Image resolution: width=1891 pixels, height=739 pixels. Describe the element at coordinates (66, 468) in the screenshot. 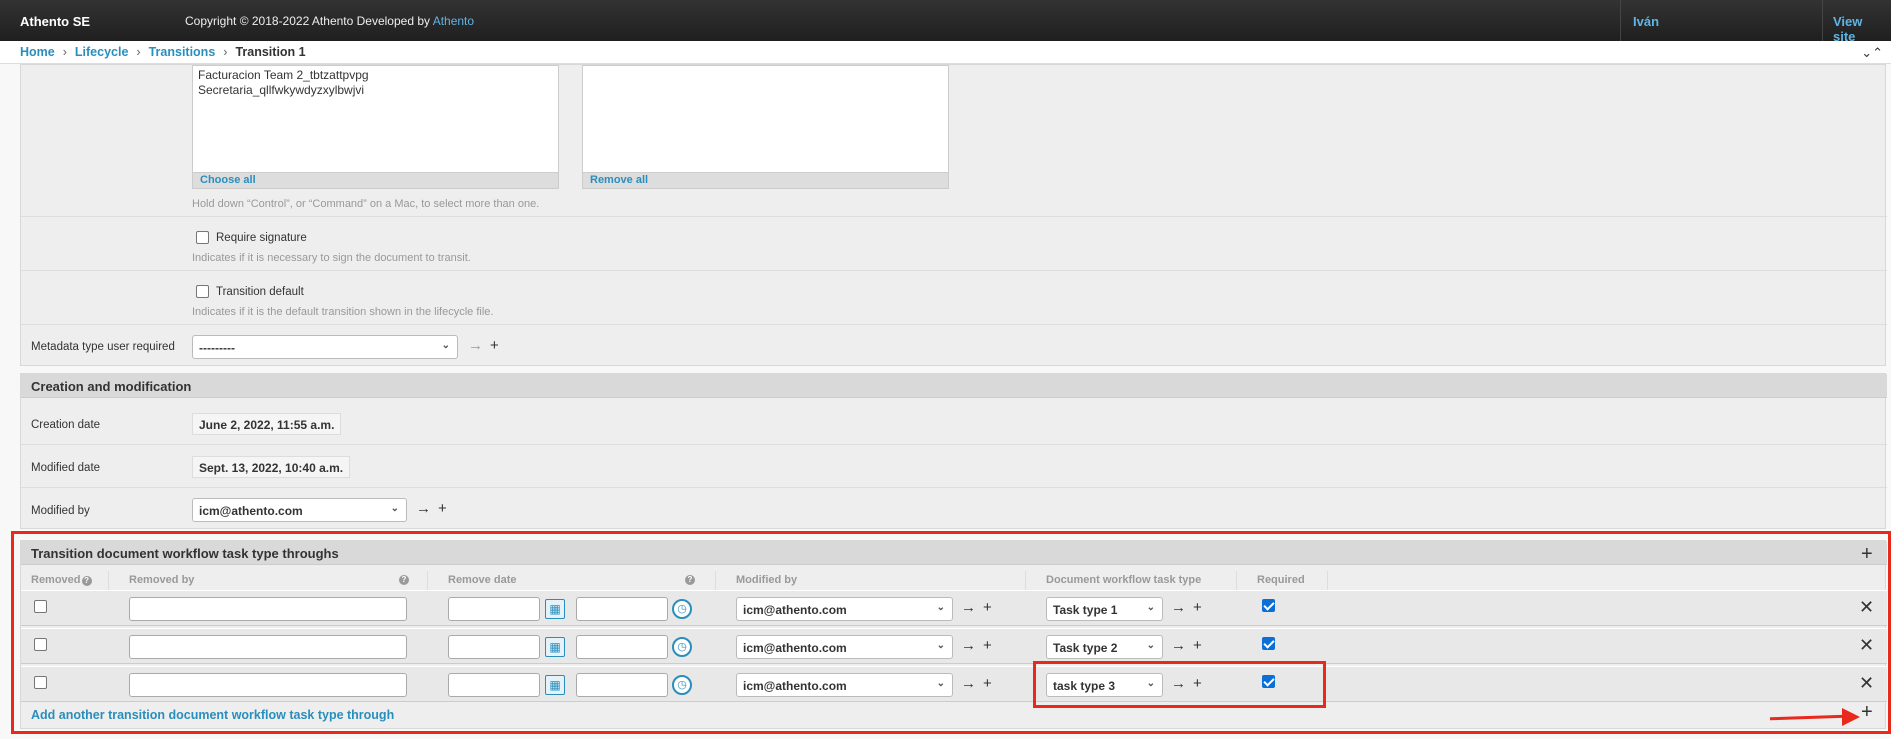

I see `modified-date-label: Modified date` at that location.